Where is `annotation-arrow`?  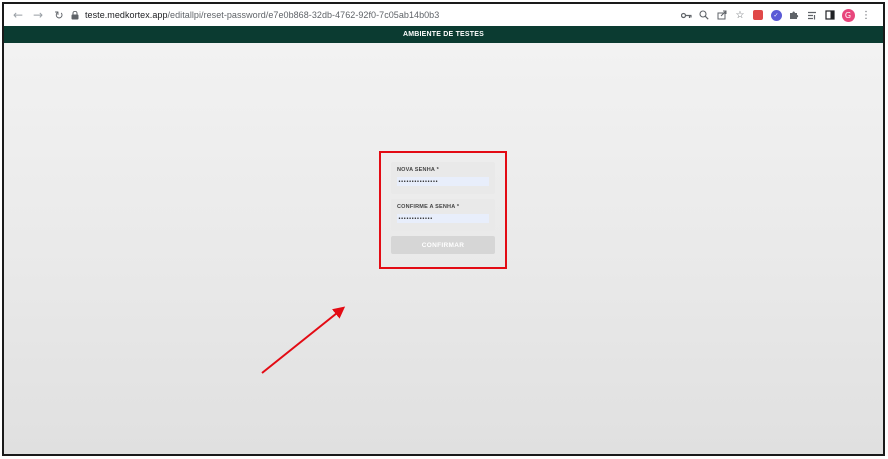
annotation-arrow is located at coordinates (303, 340).